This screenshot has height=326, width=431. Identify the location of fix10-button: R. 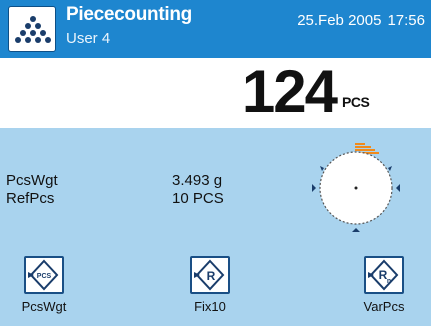
(210, 275).